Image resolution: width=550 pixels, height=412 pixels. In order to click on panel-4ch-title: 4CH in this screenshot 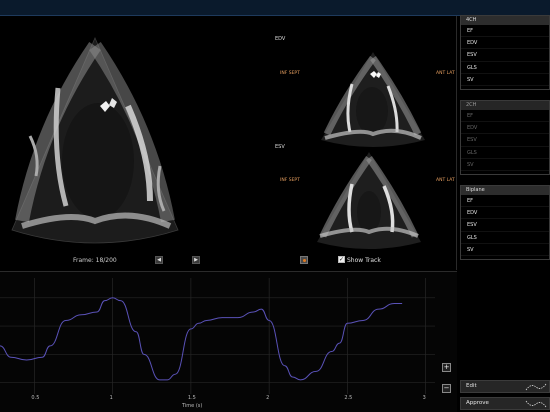, I will do `click(505, 20)`.